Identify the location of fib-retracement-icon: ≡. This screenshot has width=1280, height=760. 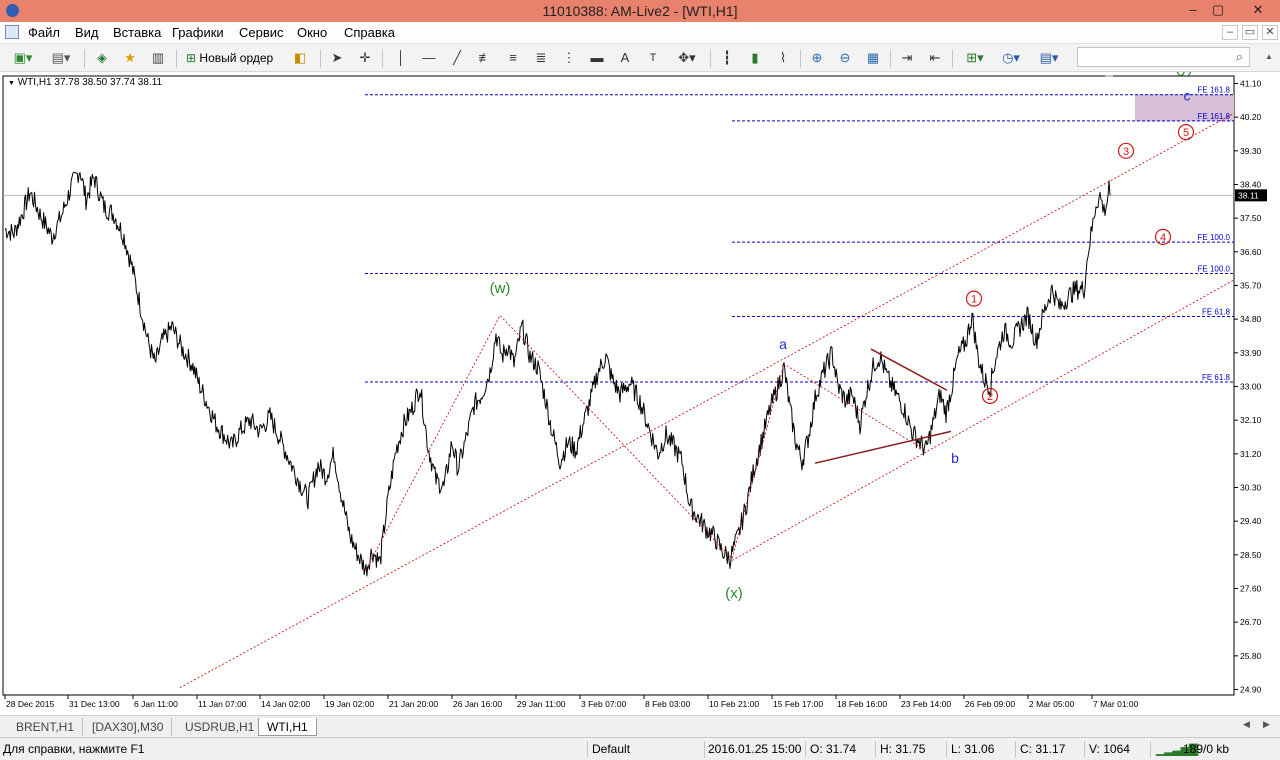
(513, 58).